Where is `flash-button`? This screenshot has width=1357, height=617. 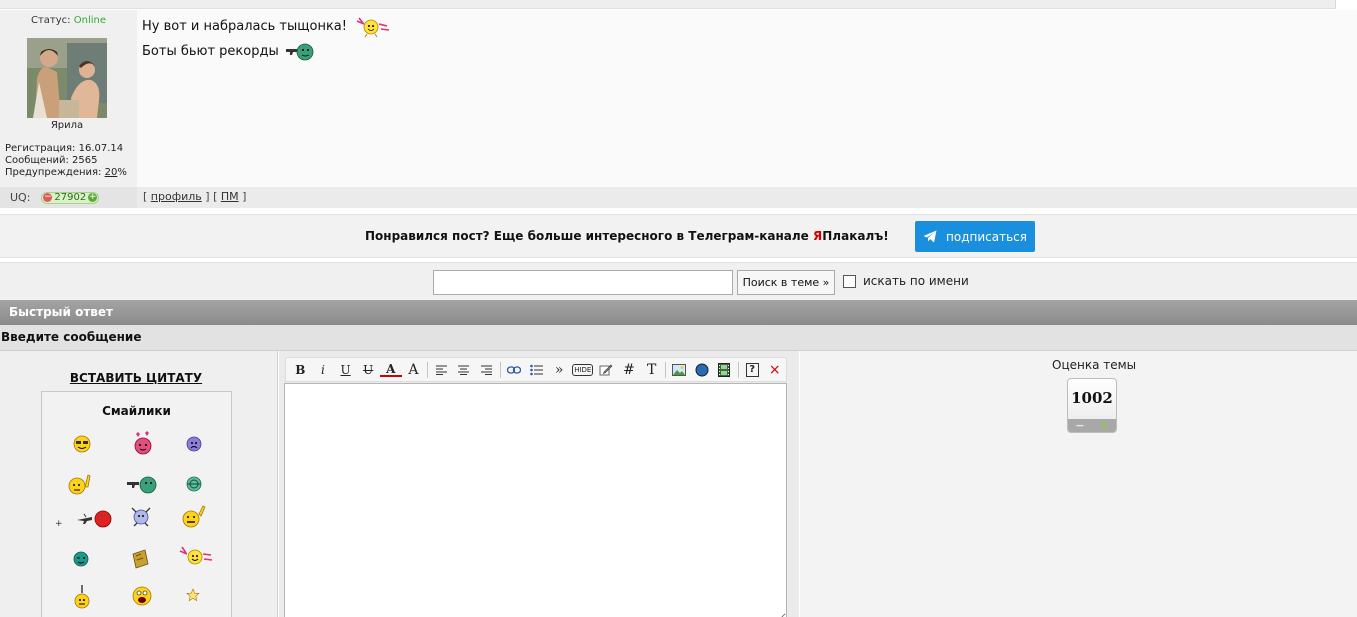
flash-button is located at coordinates (702, 370).